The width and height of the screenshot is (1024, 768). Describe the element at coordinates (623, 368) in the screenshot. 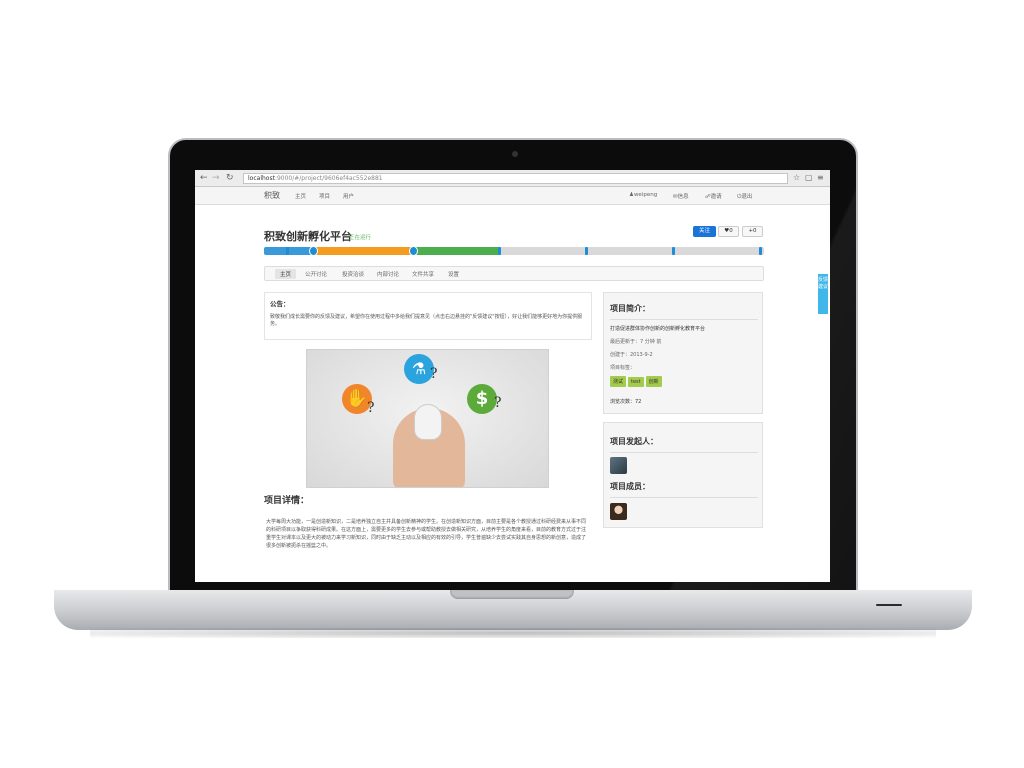

I see `intro-tags-label: 项目标签：` at that location.